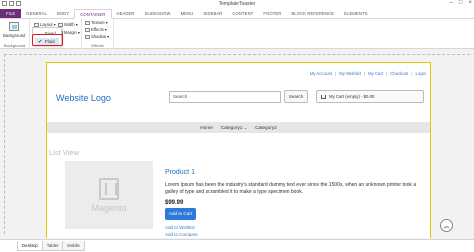 This screenshot has width=474, height=252. I want to click on tab-footer: FOOTER, so click(272, 13).